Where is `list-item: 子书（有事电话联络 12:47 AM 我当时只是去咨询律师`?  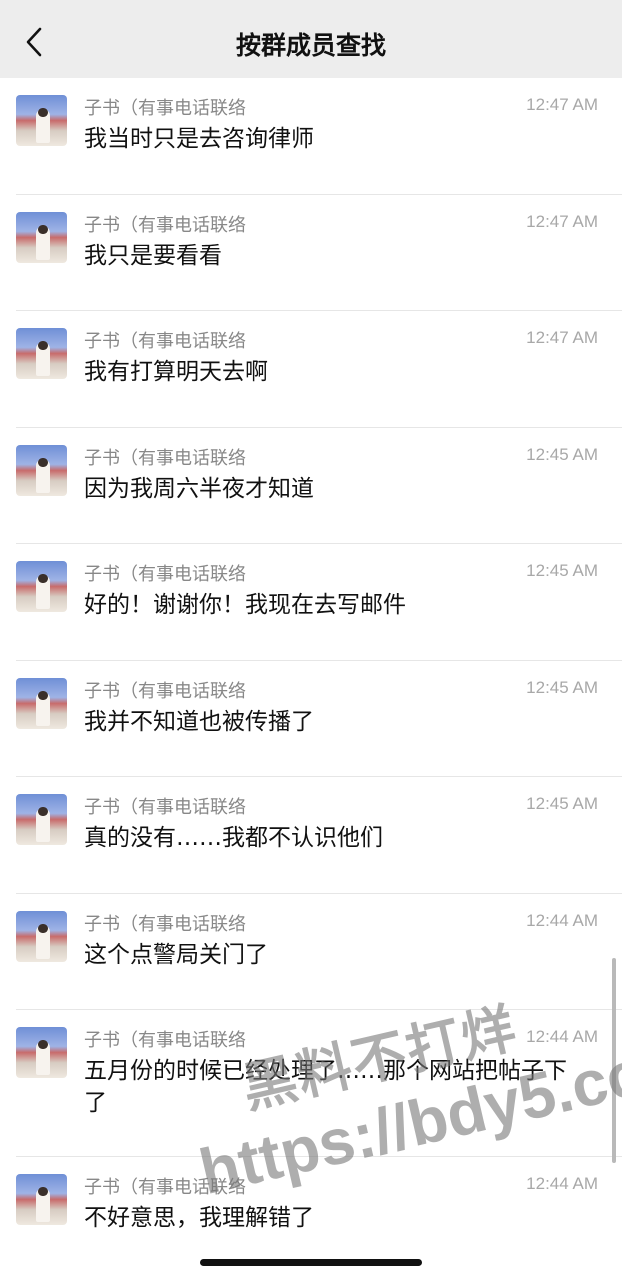 list-item: 子书（有事电话联络 12:47 AM 我当时只是去咨询律师 is located at coordinates (311, 136).